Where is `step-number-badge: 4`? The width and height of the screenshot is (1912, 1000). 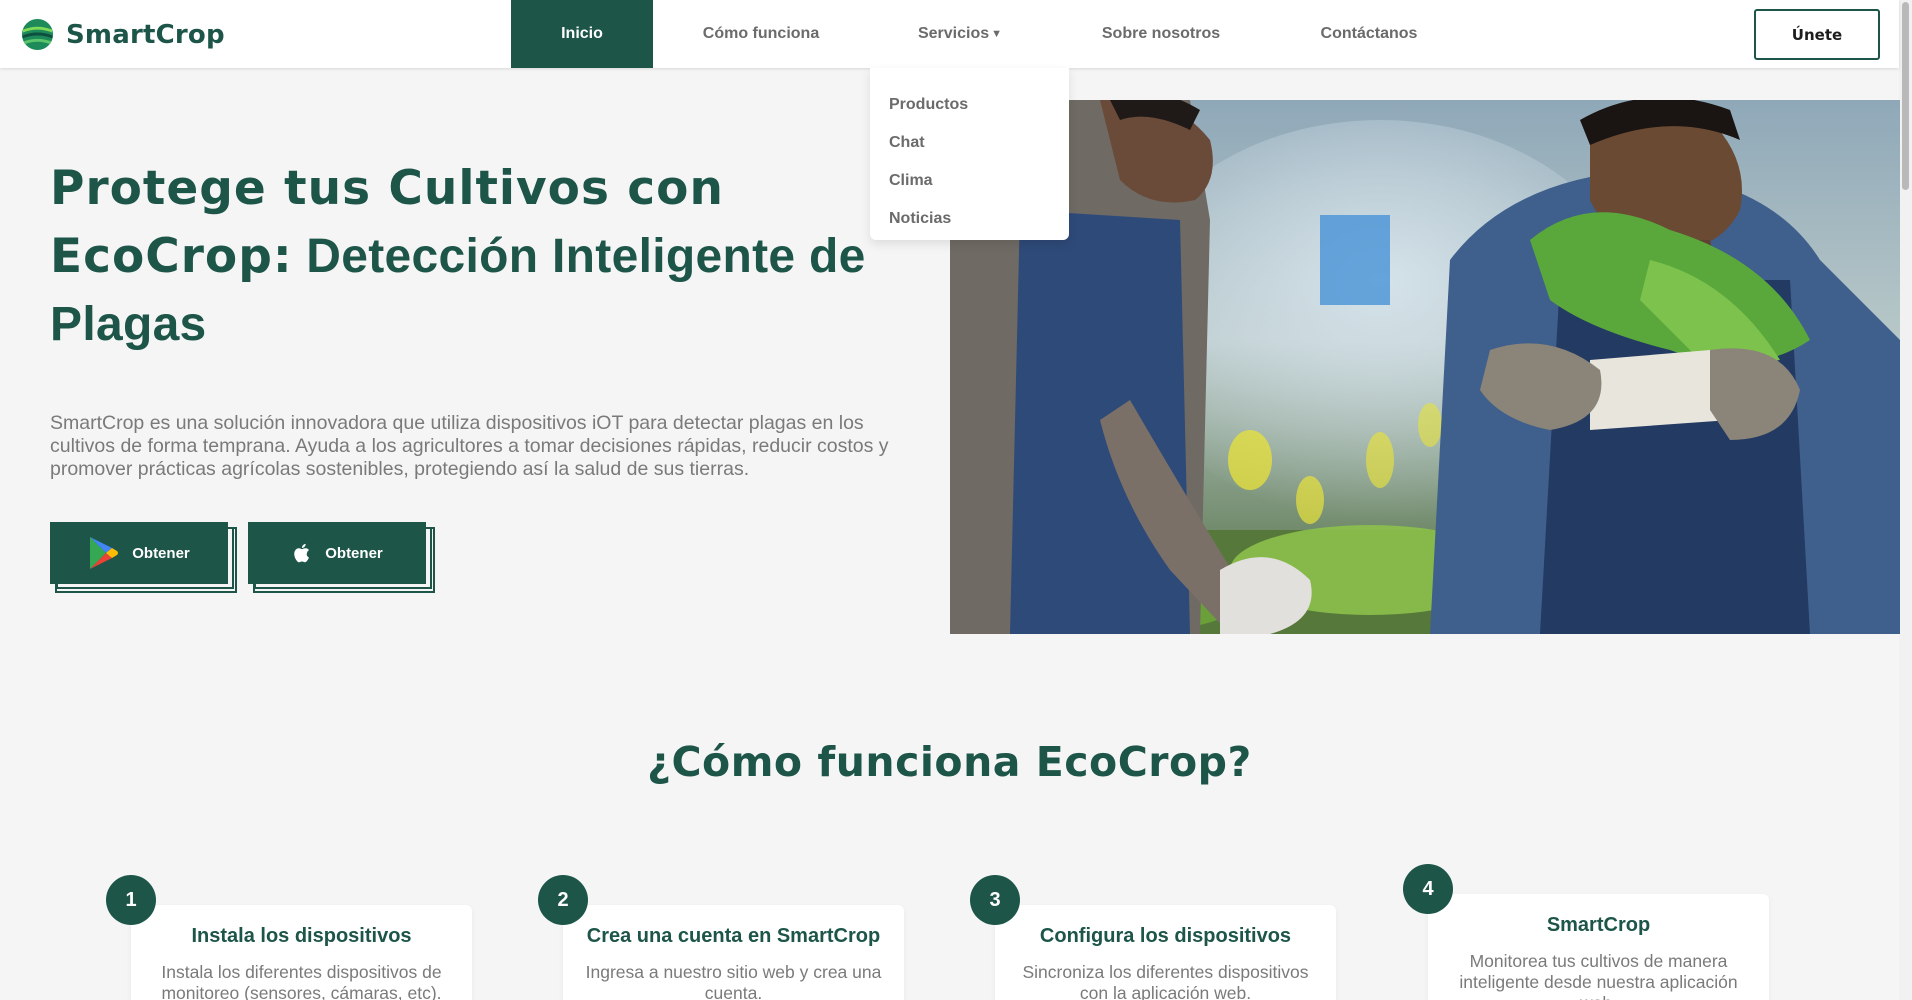
step-number-badge: 4 is located at coordinates (1428, 889).